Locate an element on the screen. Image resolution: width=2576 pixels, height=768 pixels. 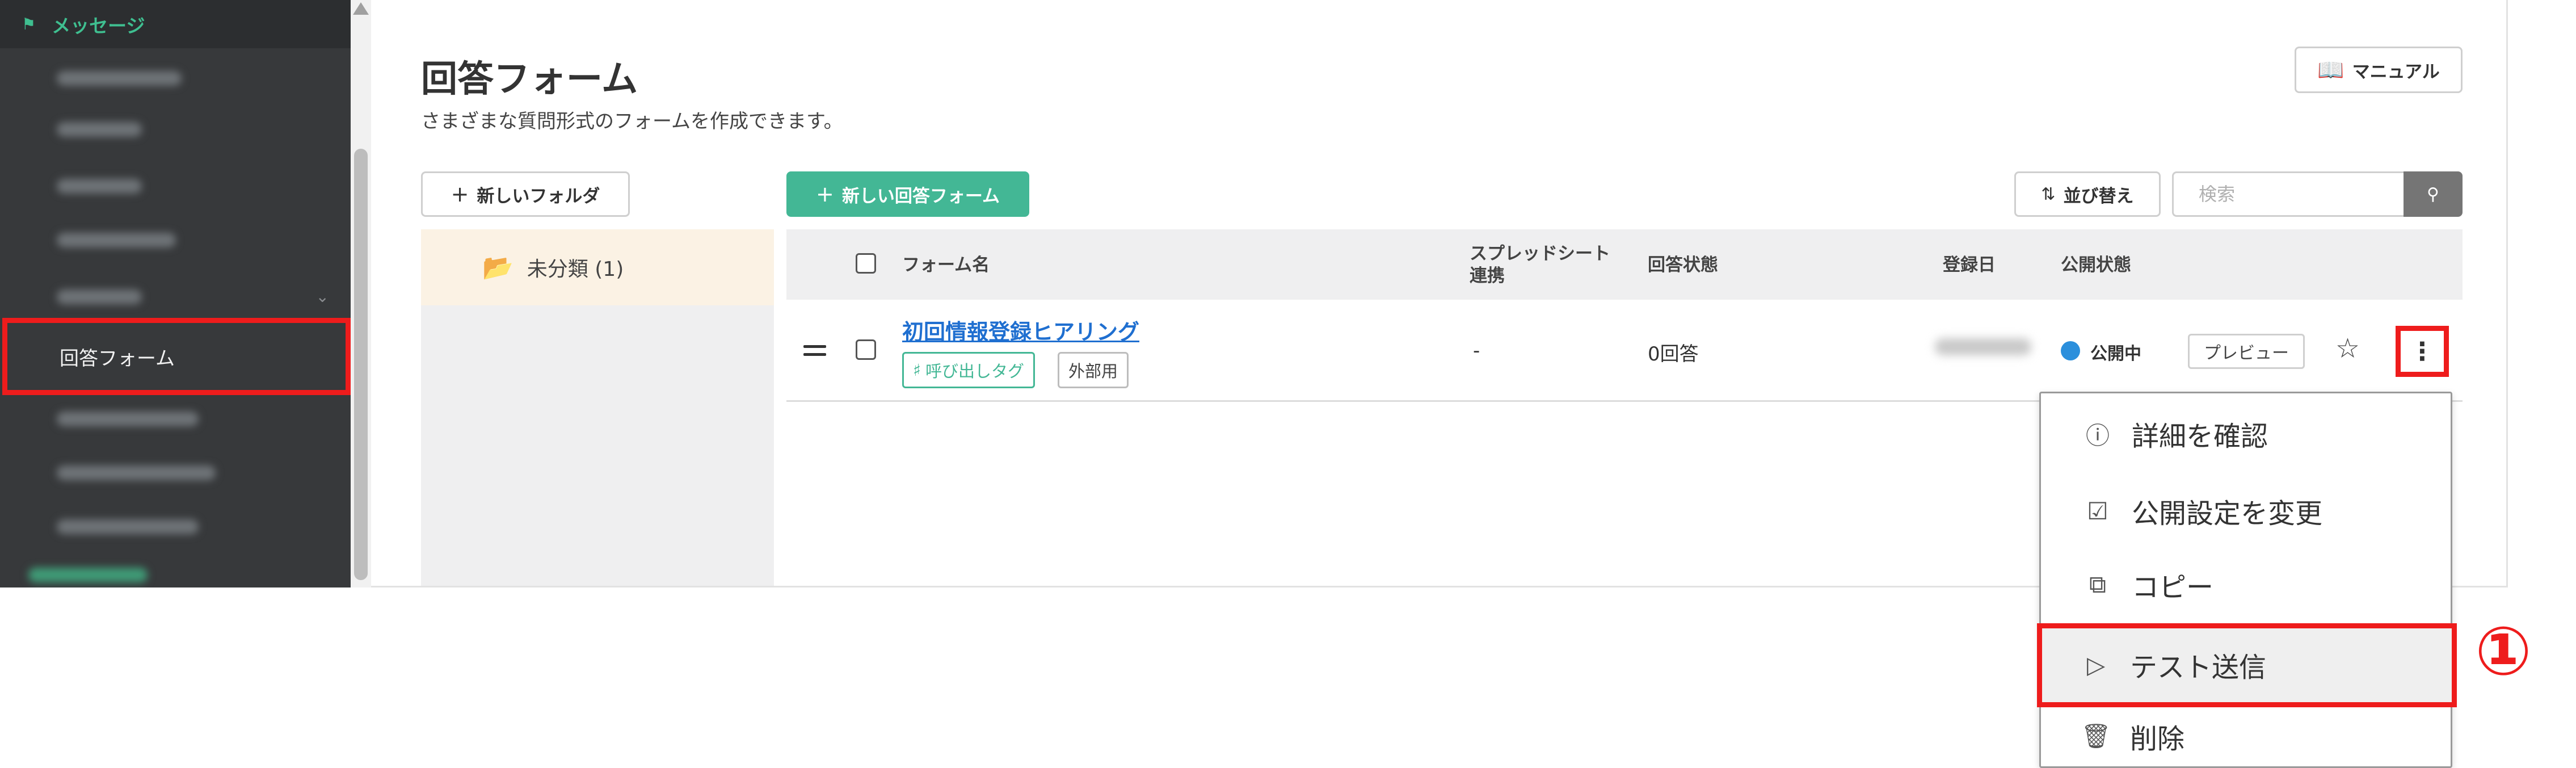
column-header-publish-status: 公開状態 is located at coordinates (2096, 265).